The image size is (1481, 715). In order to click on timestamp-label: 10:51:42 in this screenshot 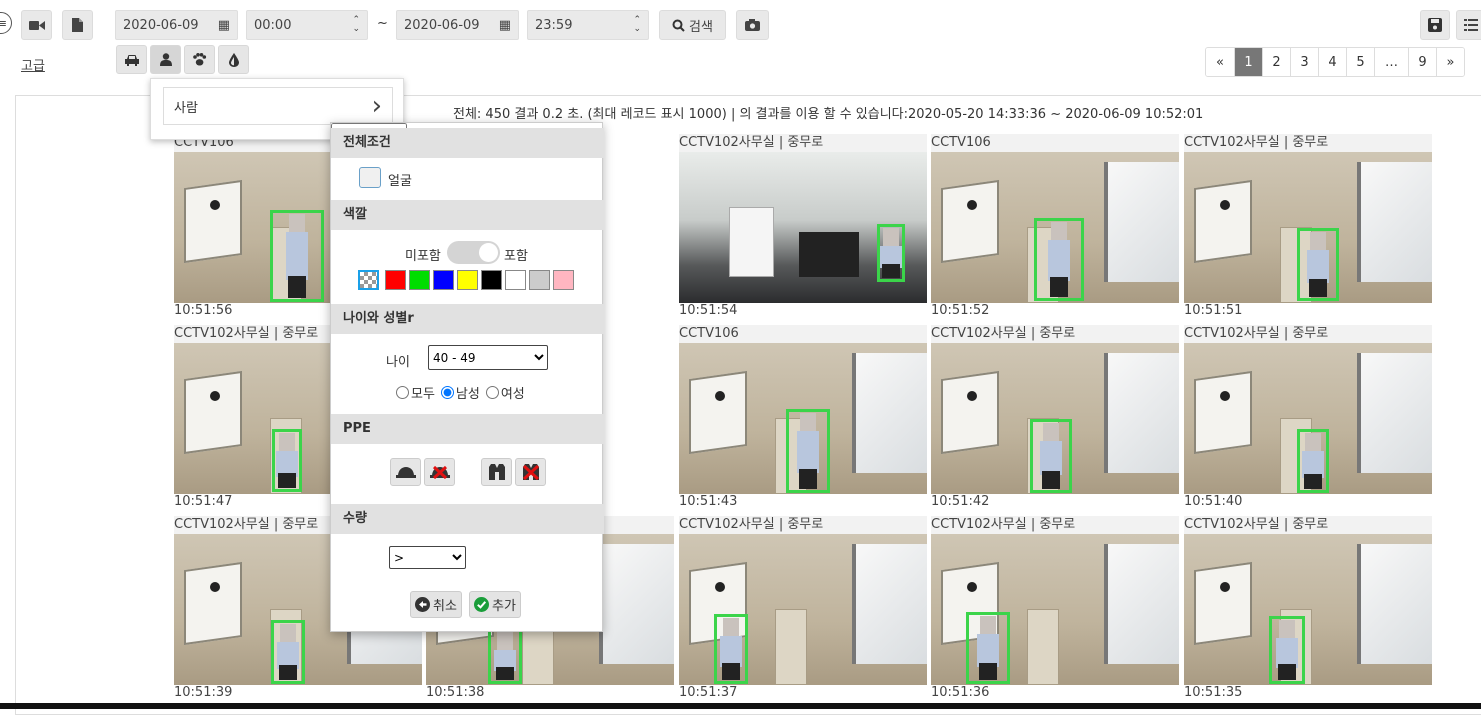, I will do `click(960, 501)`.